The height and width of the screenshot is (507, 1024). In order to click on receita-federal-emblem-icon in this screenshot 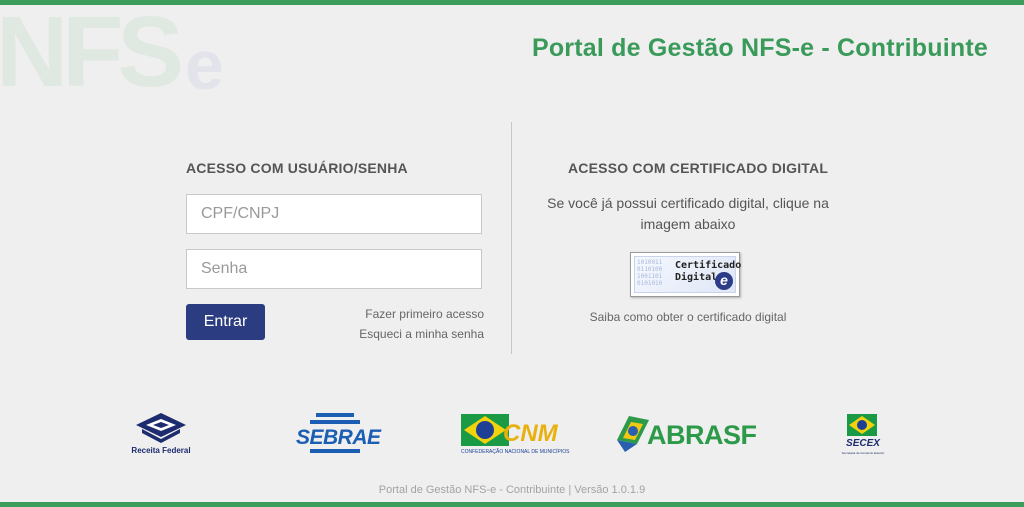, I will do `click(161, 428)`.